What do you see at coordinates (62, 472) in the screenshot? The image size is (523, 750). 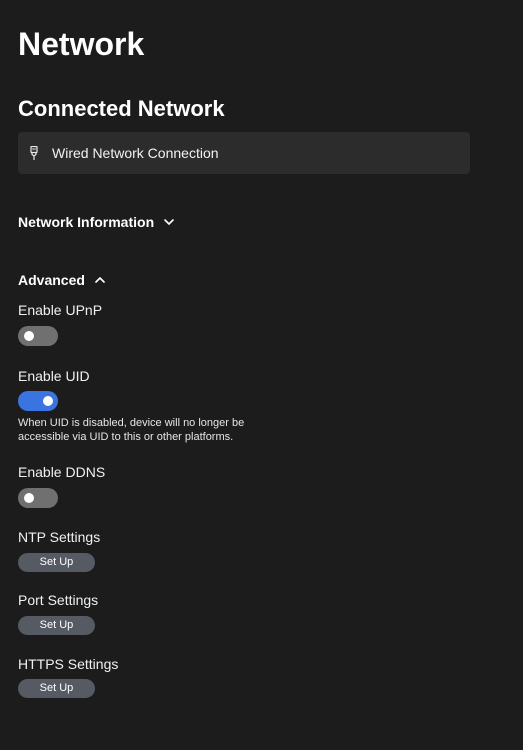 I see `ddns-label: Enable DDNS` at bounding box center [62, 472].